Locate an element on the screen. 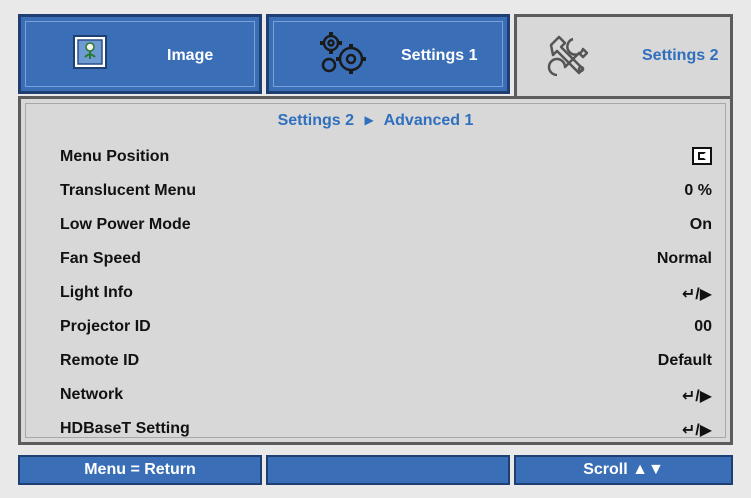 The width and height of the screenshot is (751, 498). menu-row-translucent-menu: Translucent Menu 0 % is located at coordinates (374, 192).